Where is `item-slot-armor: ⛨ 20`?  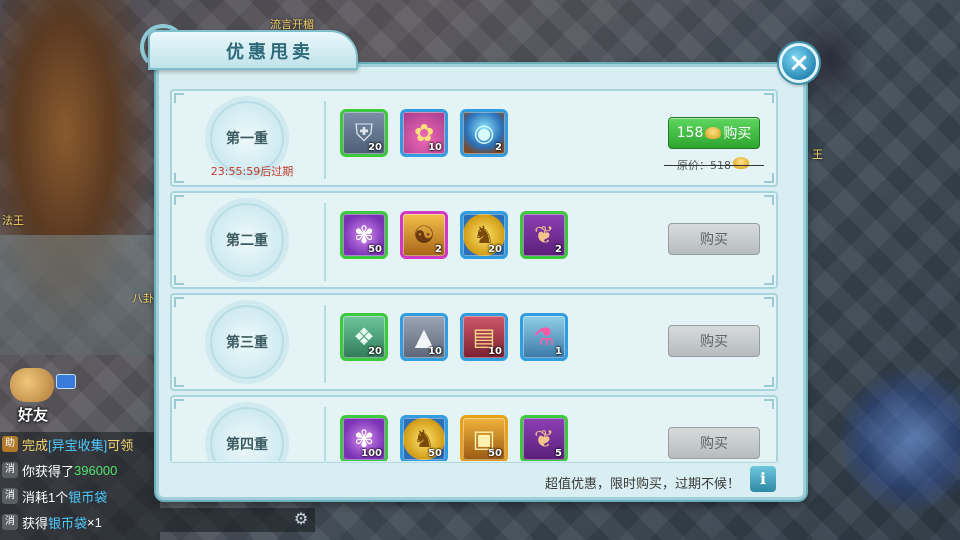
item-slot-armor: ⛨ 20 is located at coordinates (364, 133).